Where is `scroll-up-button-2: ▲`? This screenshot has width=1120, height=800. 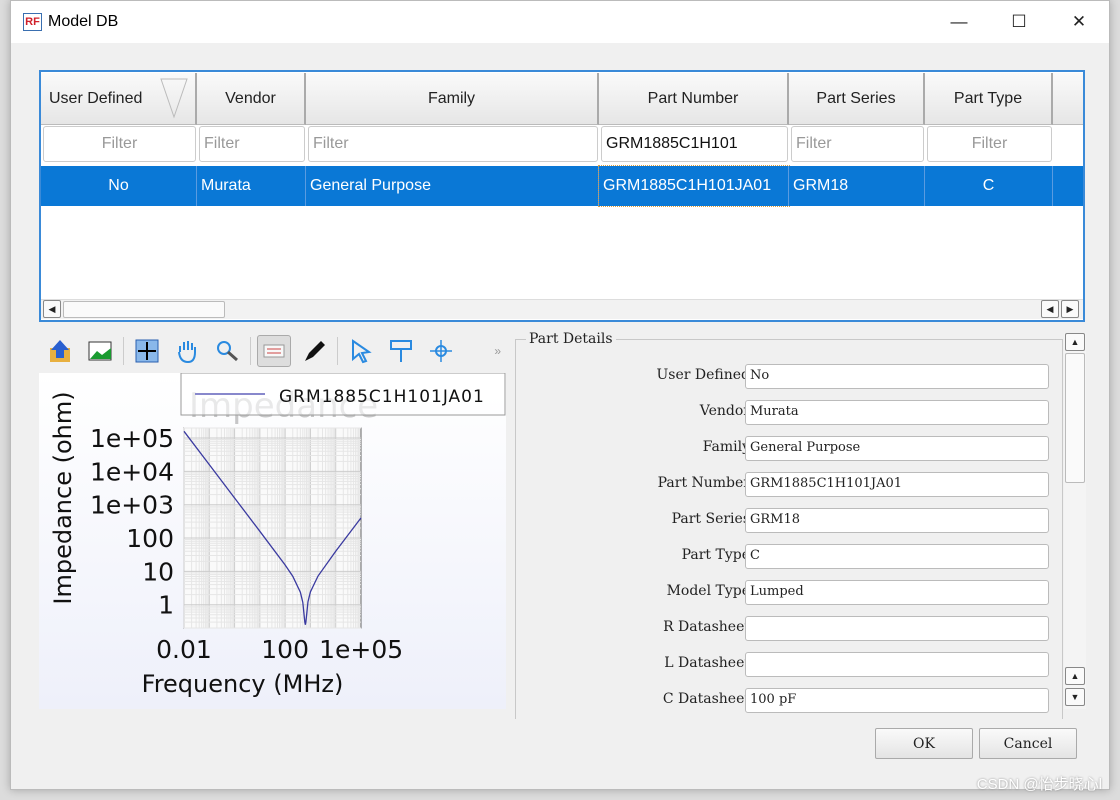
scroll-up-button-2: ▲ is located at coordinates (1075, 676).